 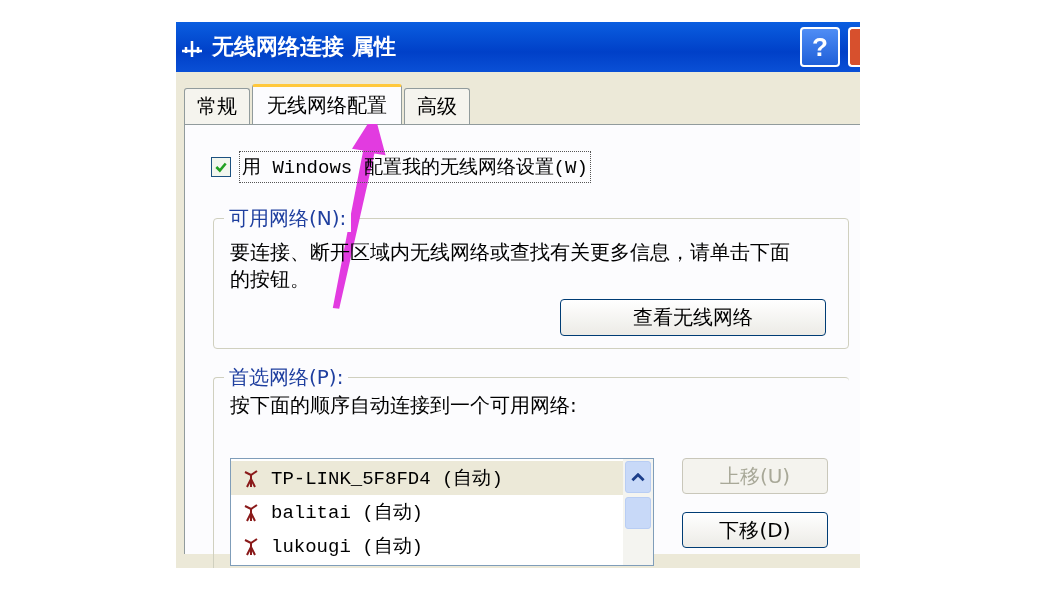 What do you see at coordinates (755, 530) in the screenshot?
I see `move-button: 下移(D)` at bounding box center [755, 530].